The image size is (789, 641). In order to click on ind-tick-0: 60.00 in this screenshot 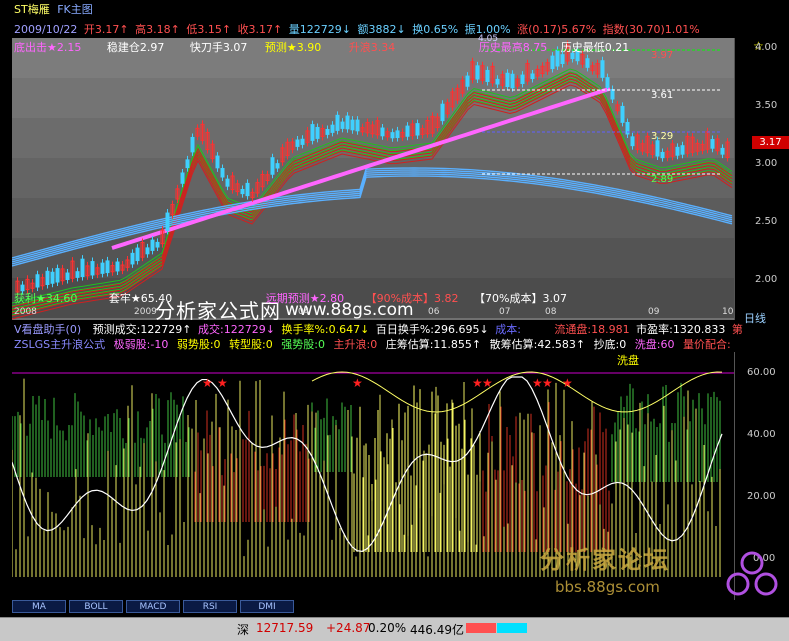, I will do `click(761, 372)`.